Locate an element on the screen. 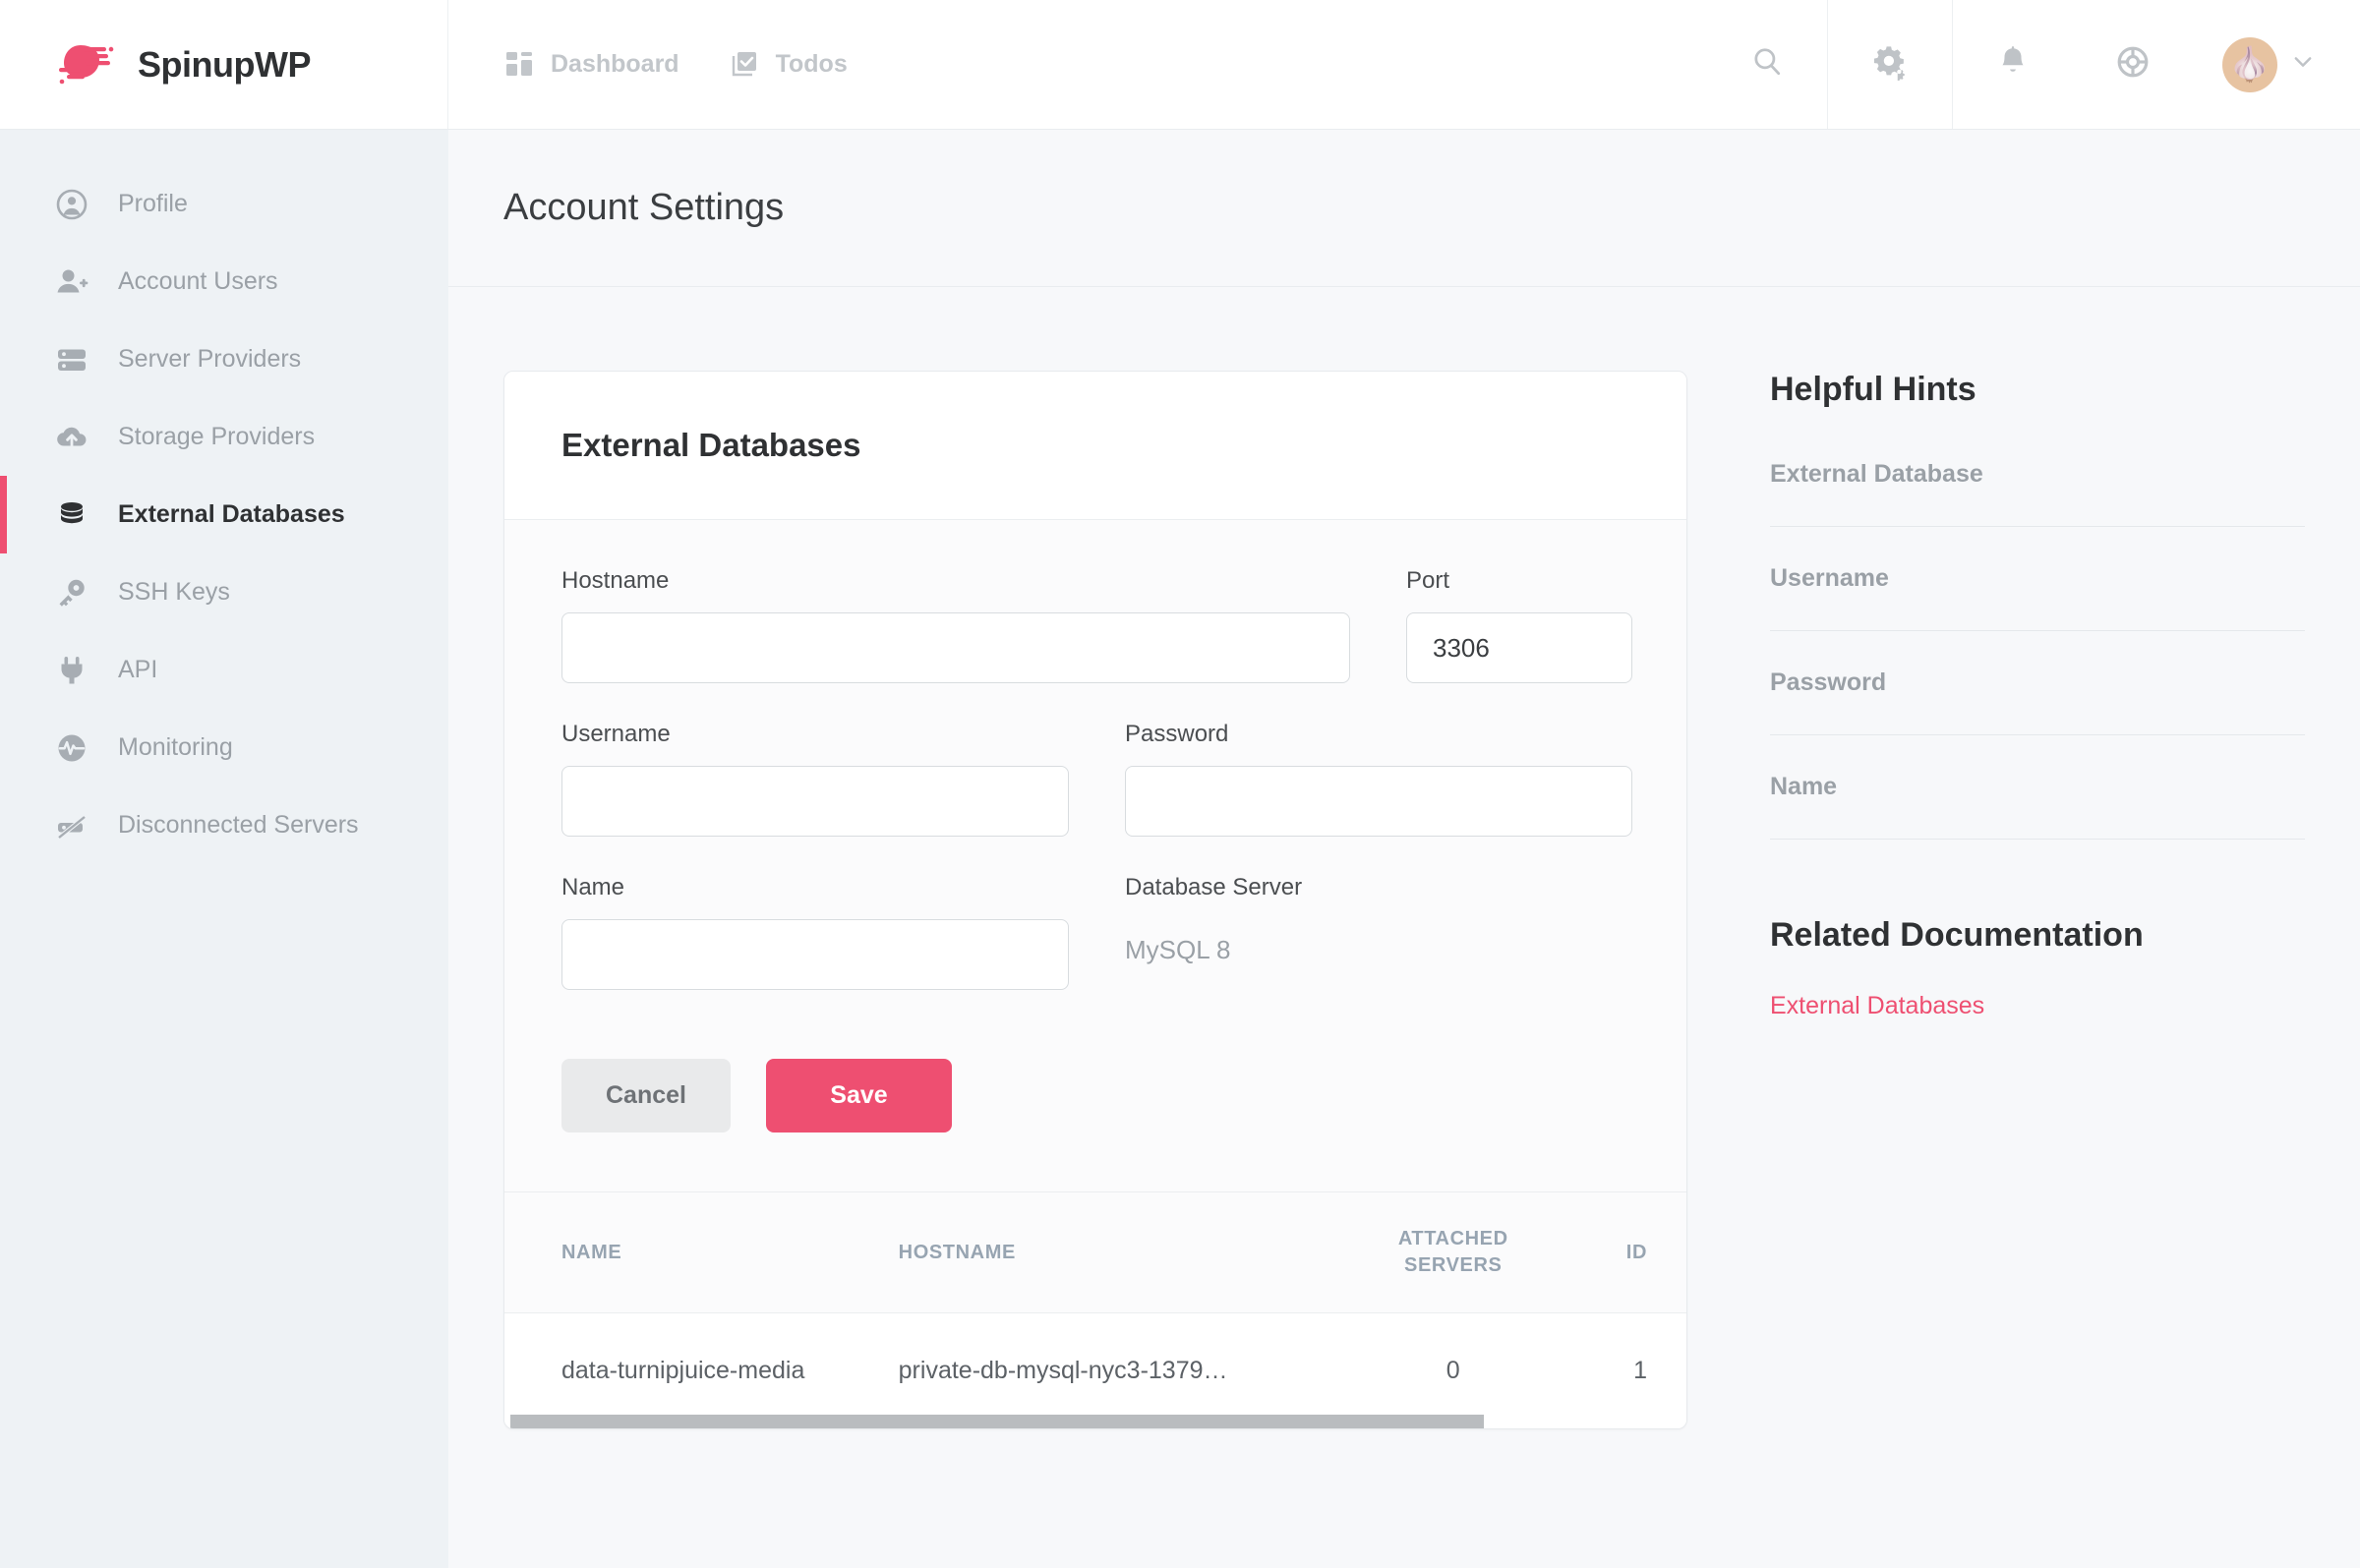 The height and width of the screenshot is (1568, 2360). sidebar-item-external-databases-label: External Databases is located at coordinates (231, 514).